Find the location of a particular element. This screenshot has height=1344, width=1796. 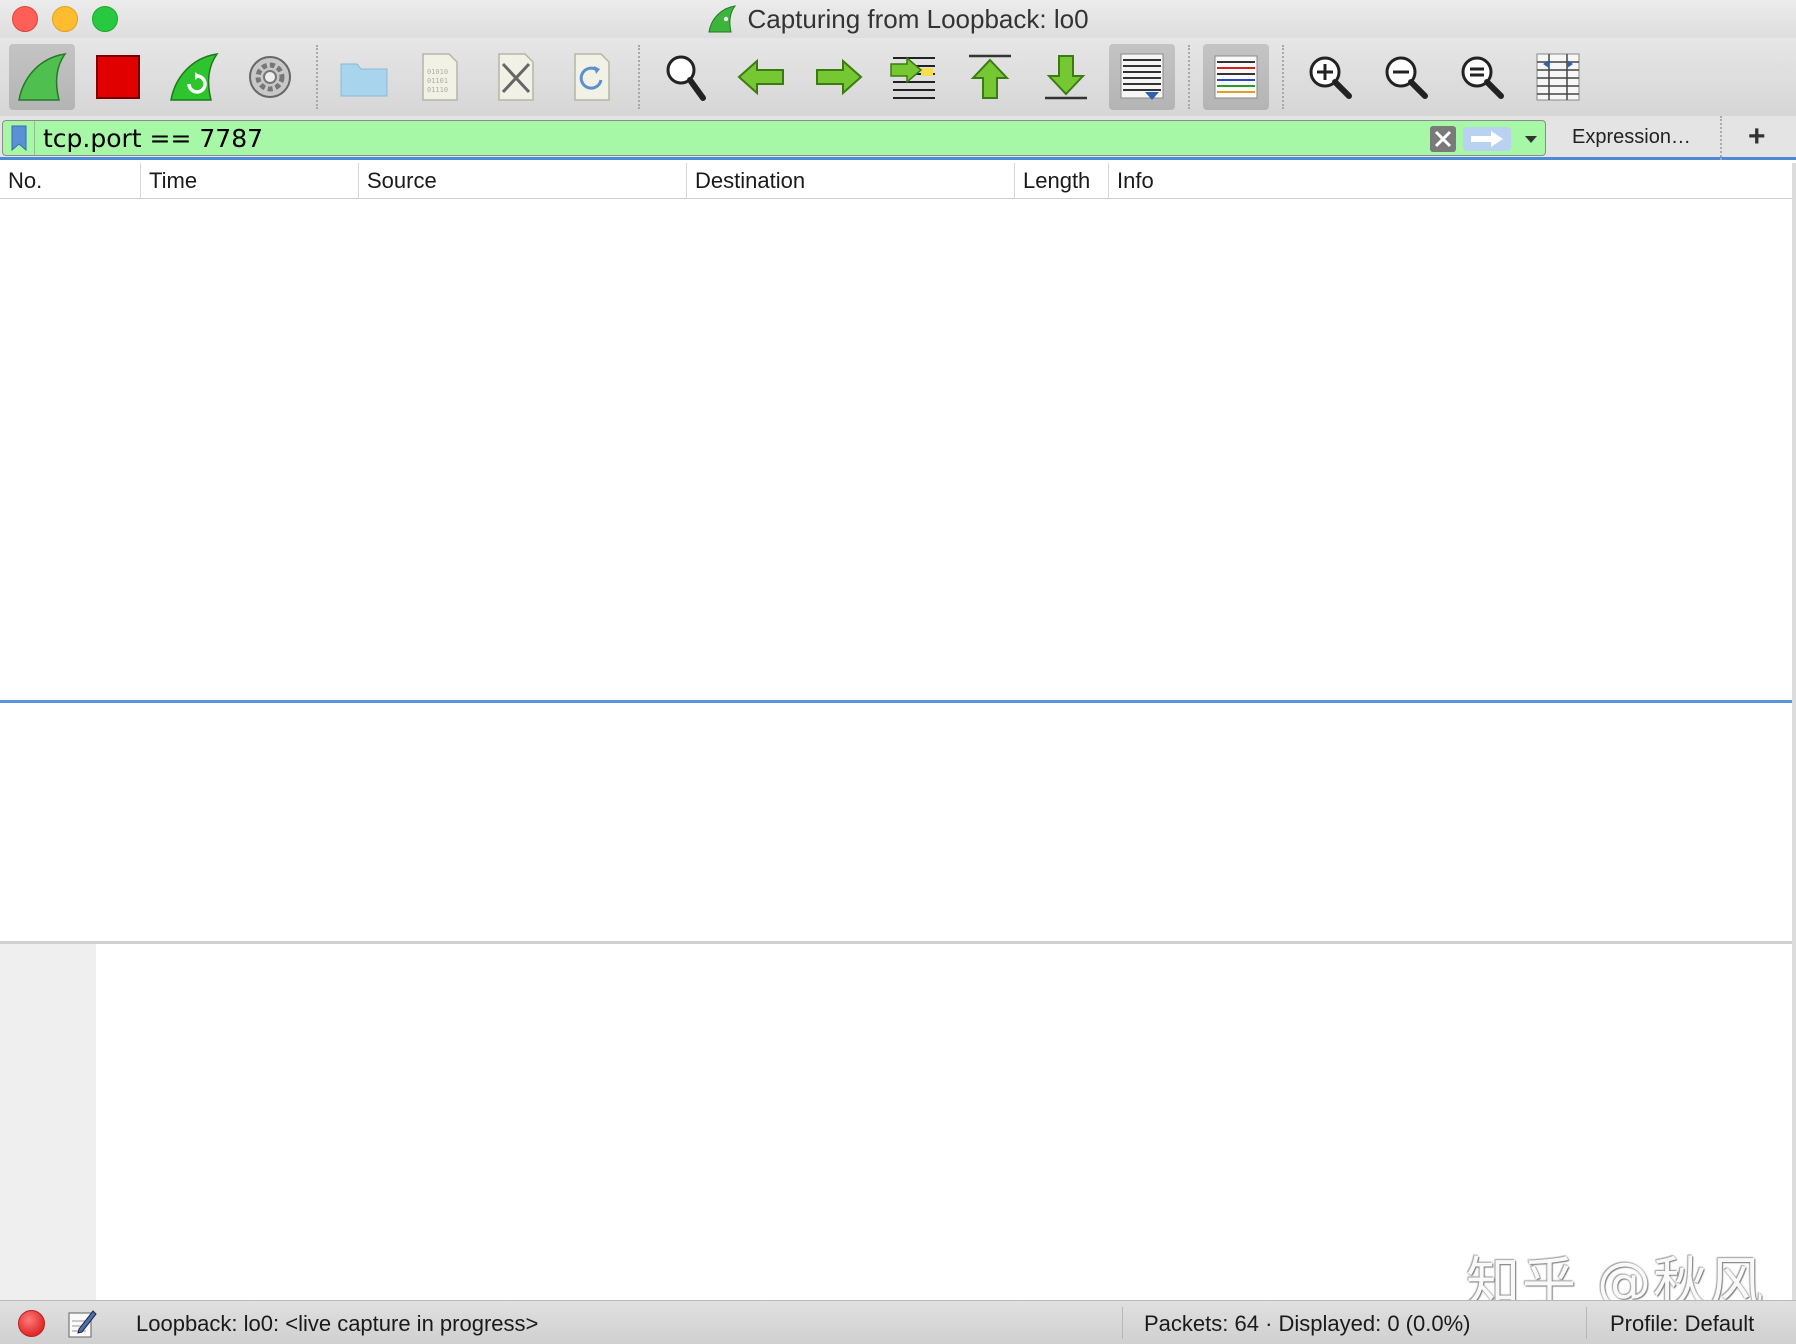

packet-count-text: Packets: 64 · Displayed: 0 (0.0%) is located at coordinates (1307, 1323).